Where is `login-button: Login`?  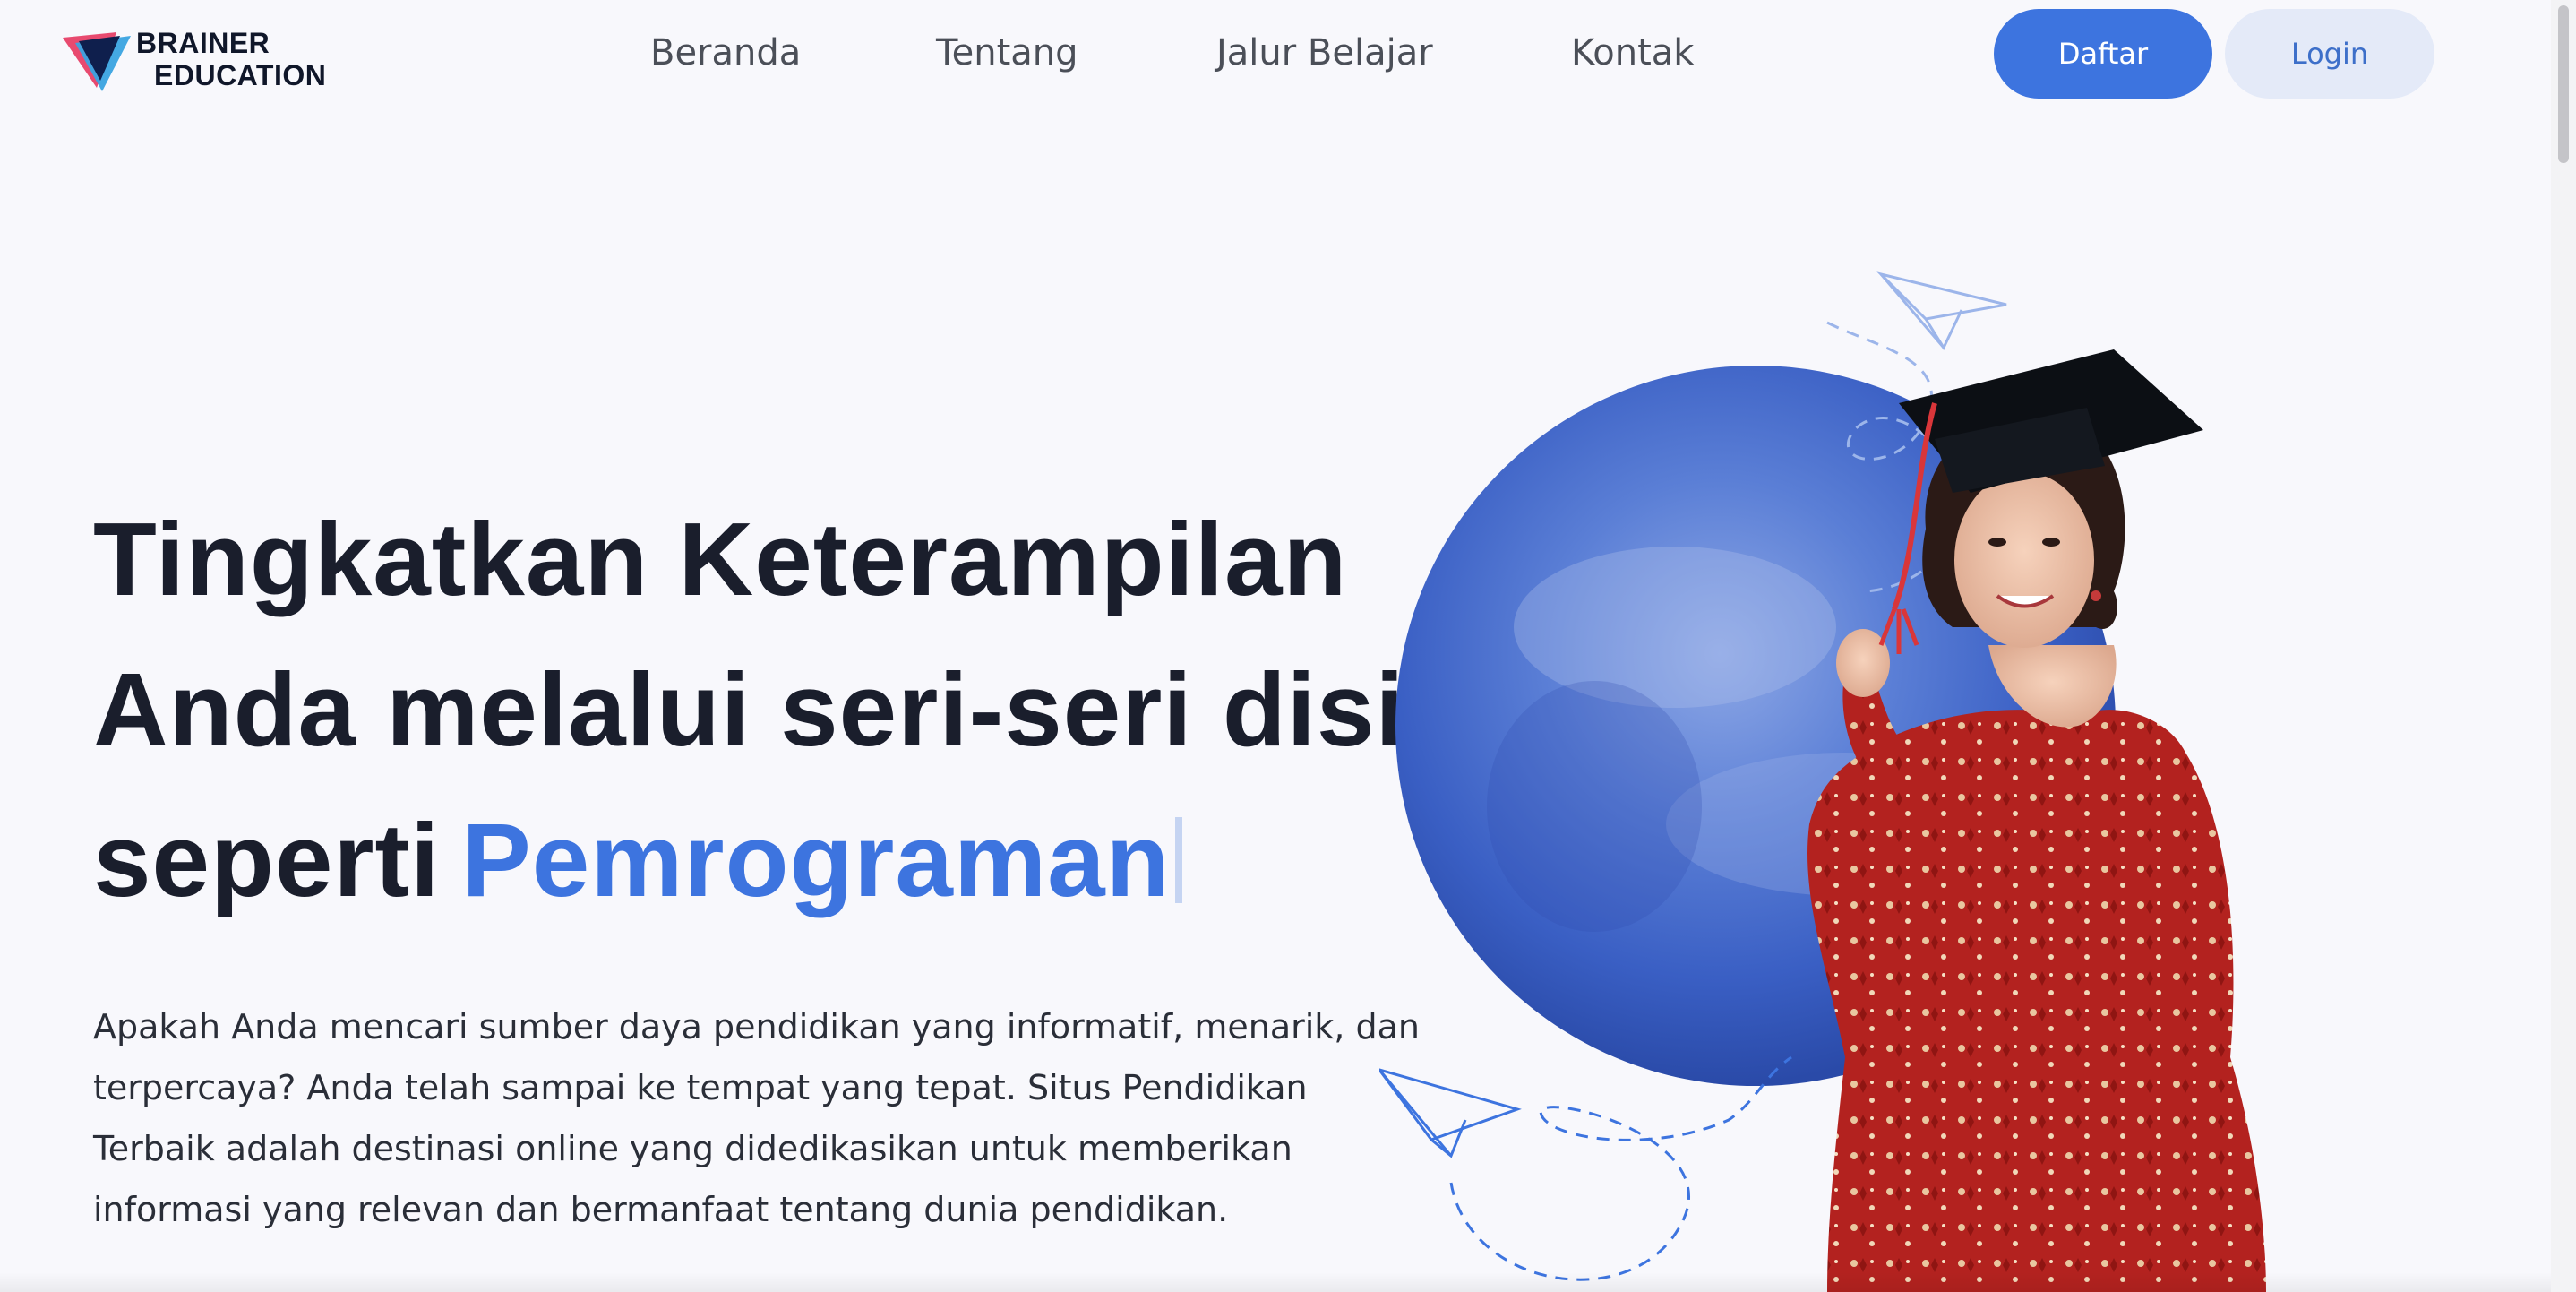 login-button: Login is located at coordinates (2329, 54).